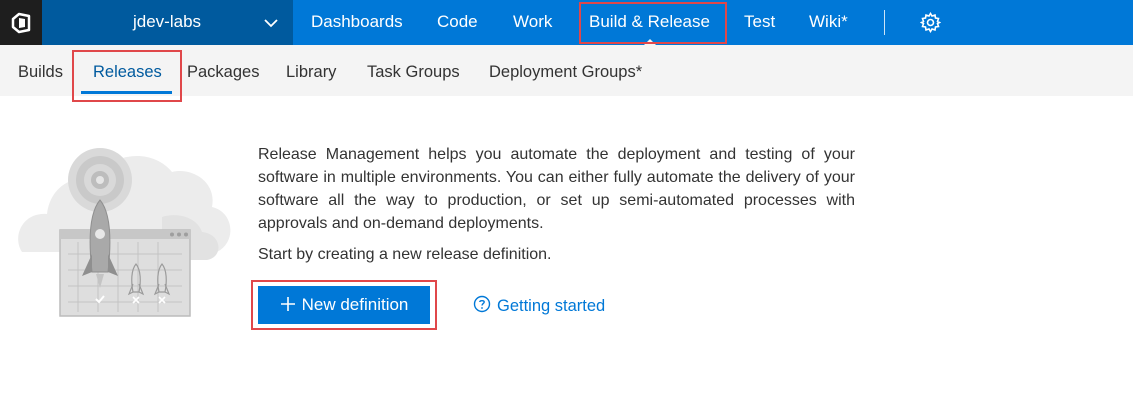 The image size is (1133, 409). I want to click on nav-dashboards: Dashboards, so click(357, 22).